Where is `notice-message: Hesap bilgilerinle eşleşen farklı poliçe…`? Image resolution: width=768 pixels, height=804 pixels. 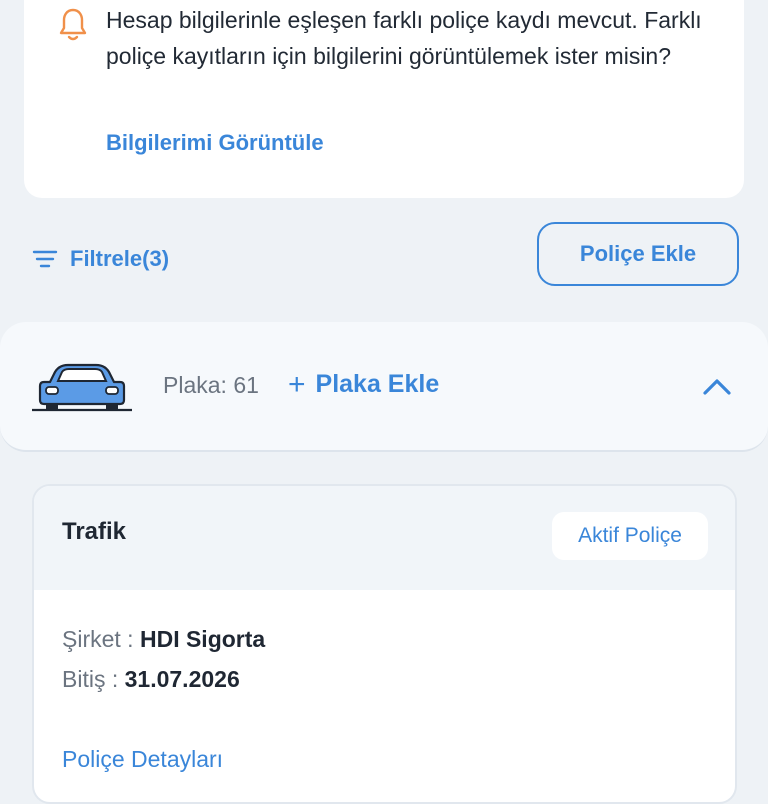
notice-message: Hesap bilgilerinle eşleşen farklı poliçe… is located at coordinates (404, 38).